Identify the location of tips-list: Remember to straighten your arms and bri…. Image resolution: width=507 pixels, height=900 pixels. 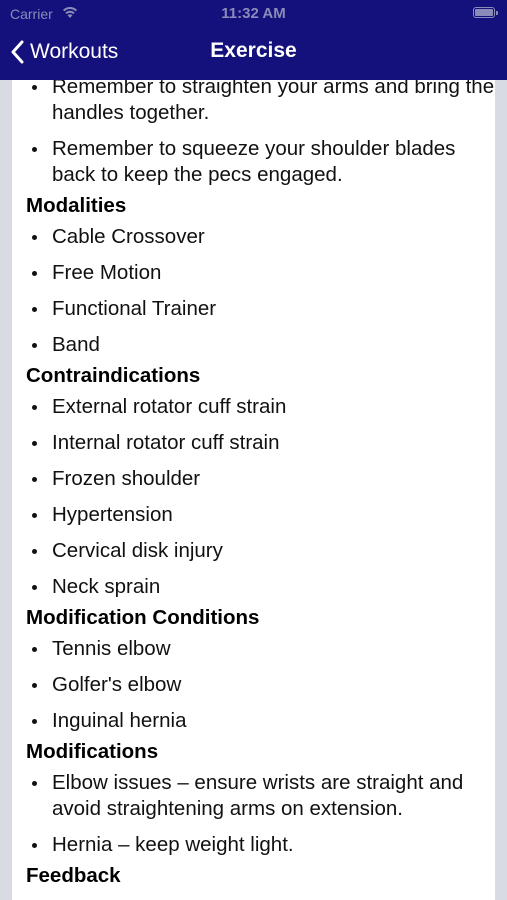
(260, 134).